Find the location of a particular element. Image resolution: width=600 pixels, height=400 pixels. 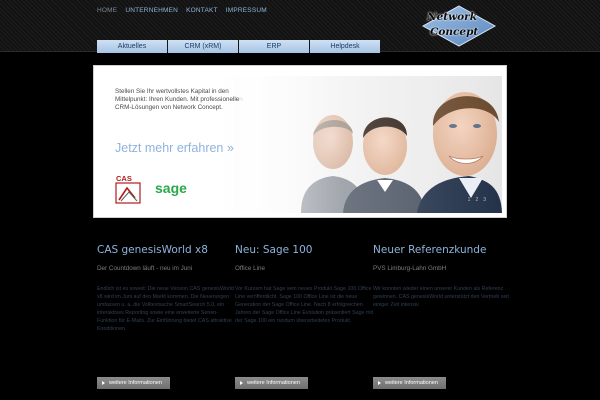

more-info-button-cas: weitere Informationen is located at coordinates (133, 383).